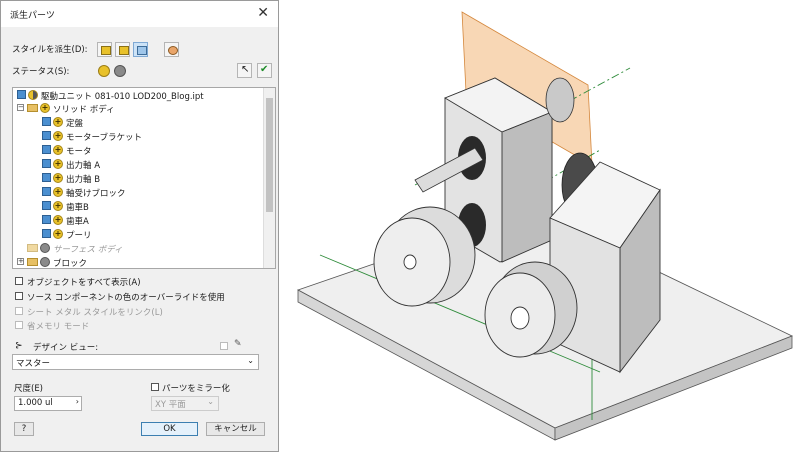 This screenshot has height=454, width=800. What do you see at coordinates (560, 100) in the screenshot?
I see `gear-b` at bounding box center [560, 100].